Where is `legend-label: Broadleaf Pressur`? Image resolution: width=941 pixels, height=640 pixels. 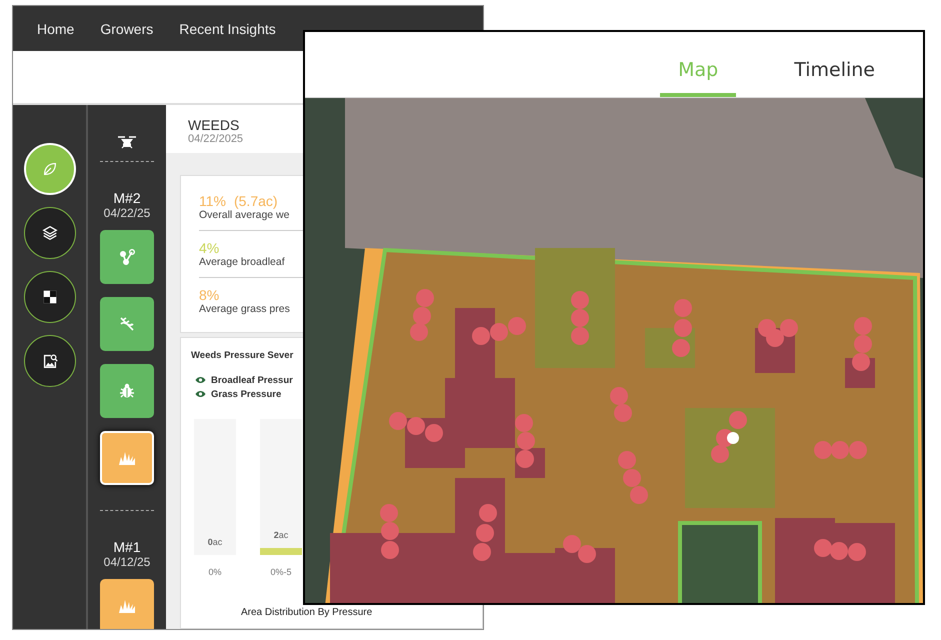
legend-label: Broadleaf Pressur is located at coordinates (252, 380).